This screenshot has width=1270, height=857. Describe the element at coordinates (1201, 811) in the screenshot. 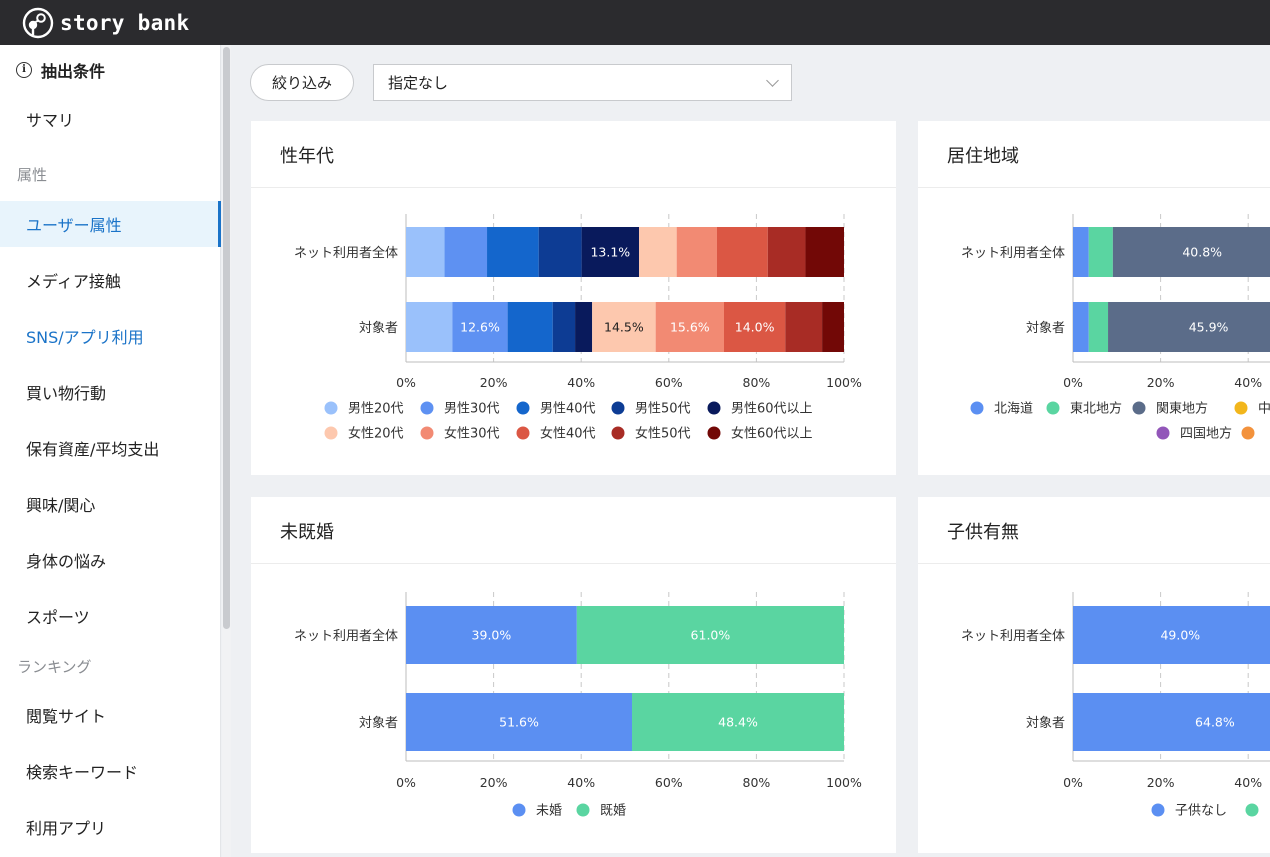

I see `legend-label: 子供なし` at that location.